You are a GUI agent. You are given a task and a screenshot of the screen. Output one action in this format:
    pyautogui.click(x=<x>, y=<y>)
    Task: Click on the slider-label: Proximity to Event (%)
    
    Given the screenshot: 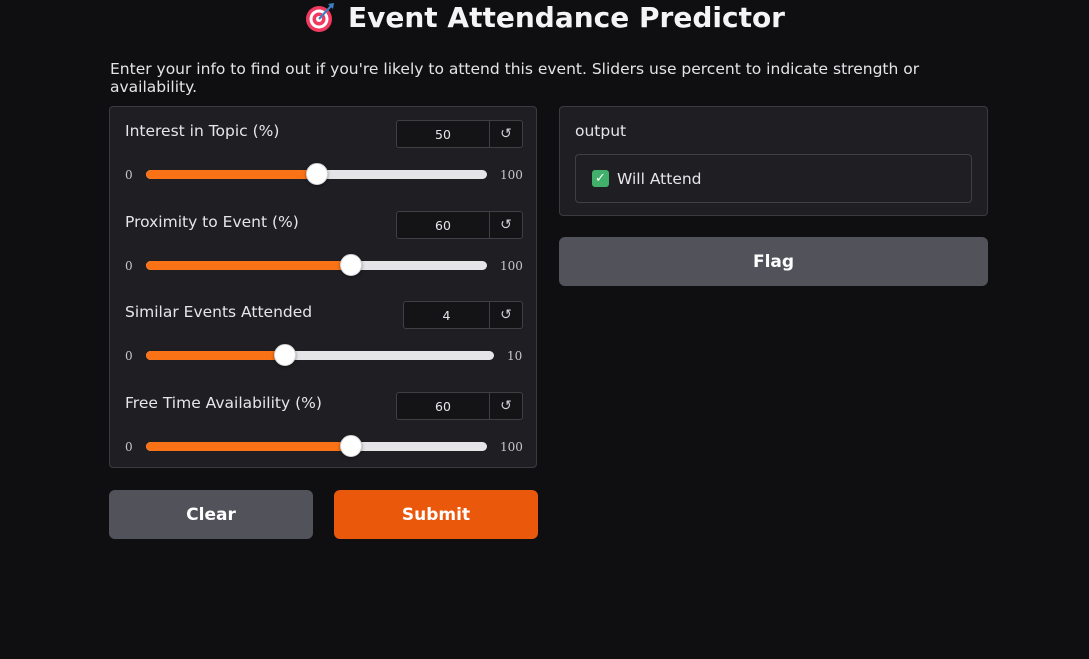 What is the action you would take?
    pyautogui.click(x=212, y=222)
    